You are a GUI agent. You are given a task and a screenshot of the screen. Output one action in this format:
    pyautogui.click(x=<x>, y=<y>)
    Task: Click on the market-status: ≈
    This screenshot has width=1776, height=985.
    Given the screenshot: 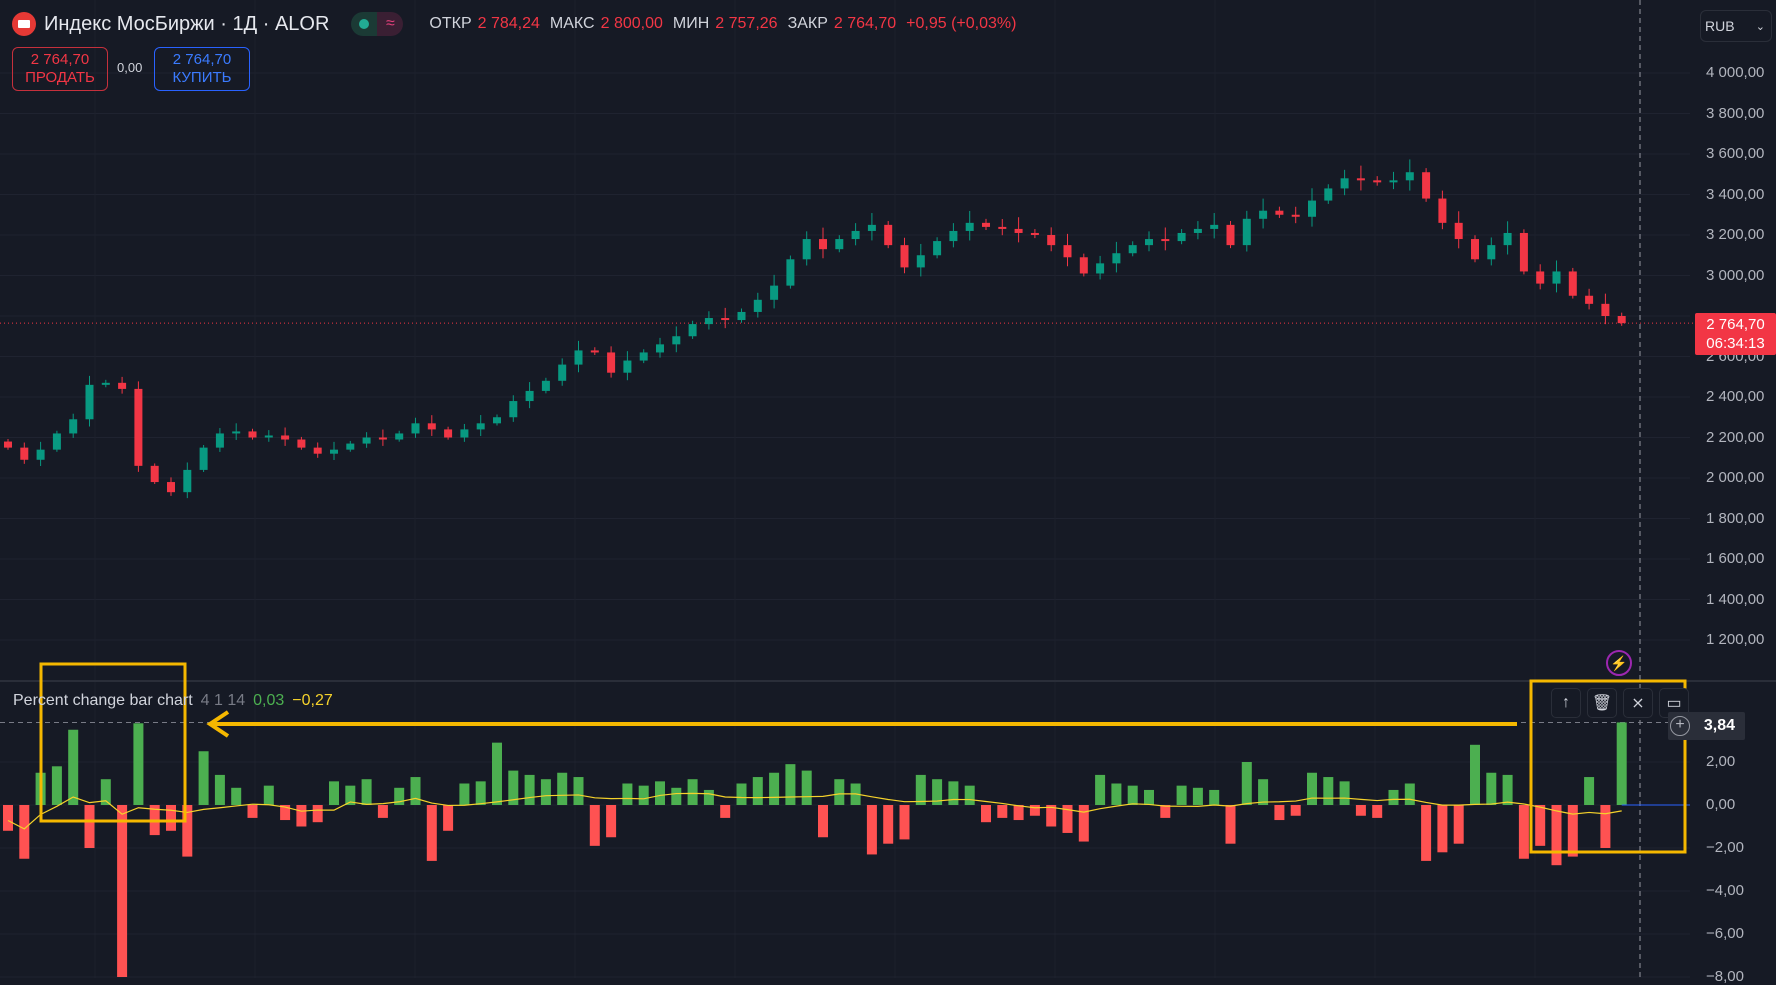 What is the action you would take?
    pyautogui.click(x=377, y=24)
    